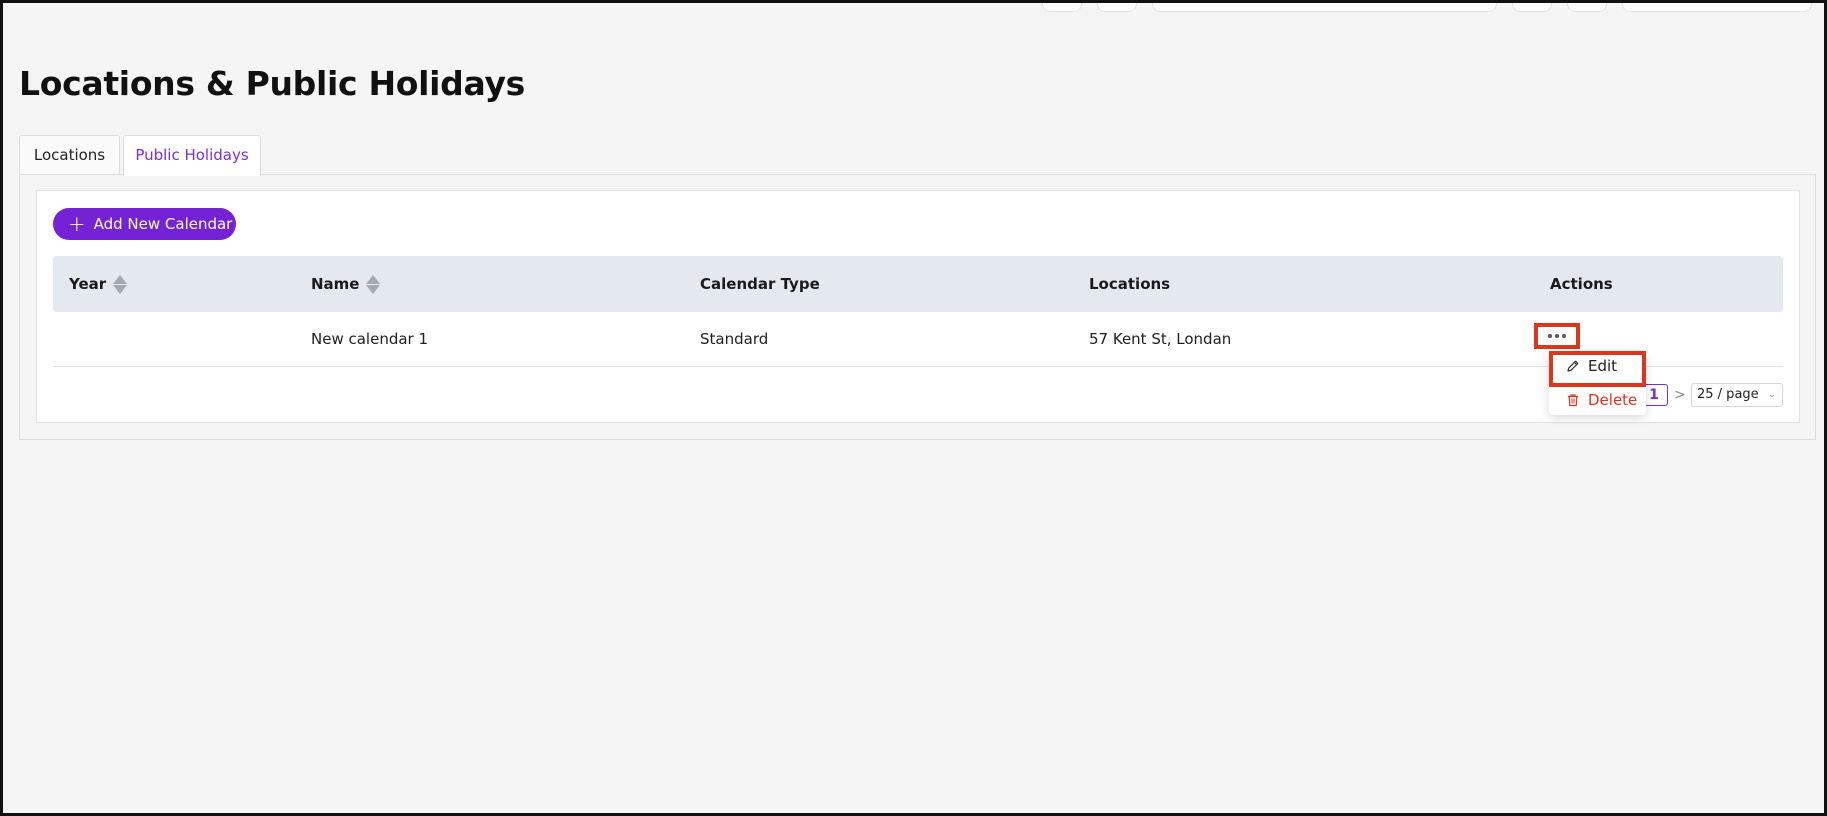  I want to click on tab-locations: Locations, so click(69, 155).